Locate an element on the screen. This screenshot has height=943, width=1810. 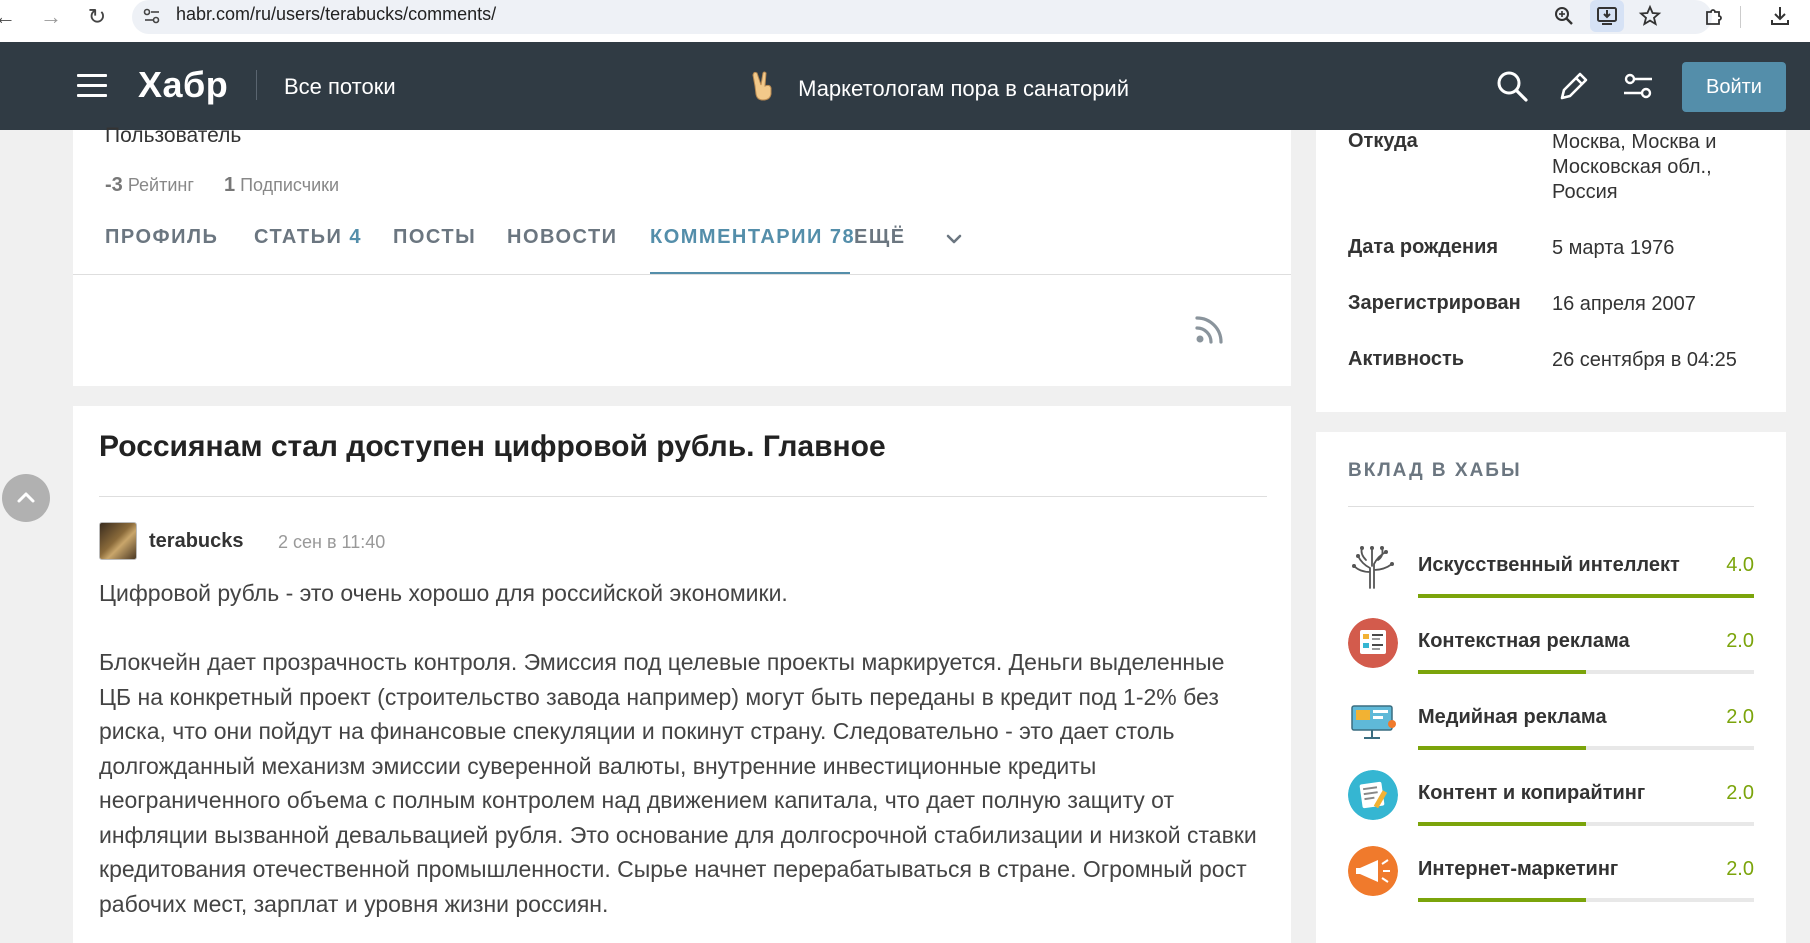
scroll-to-top-button is located at coordinates (26, 498).